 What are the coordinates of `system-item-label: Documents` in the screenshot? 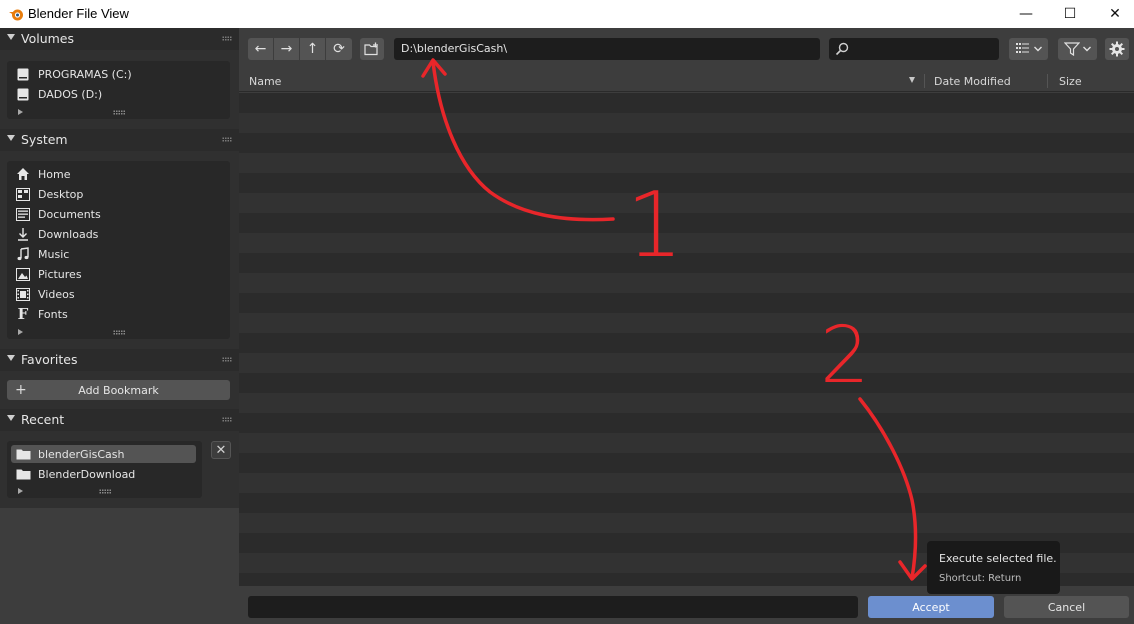 It's located at (69, 214).